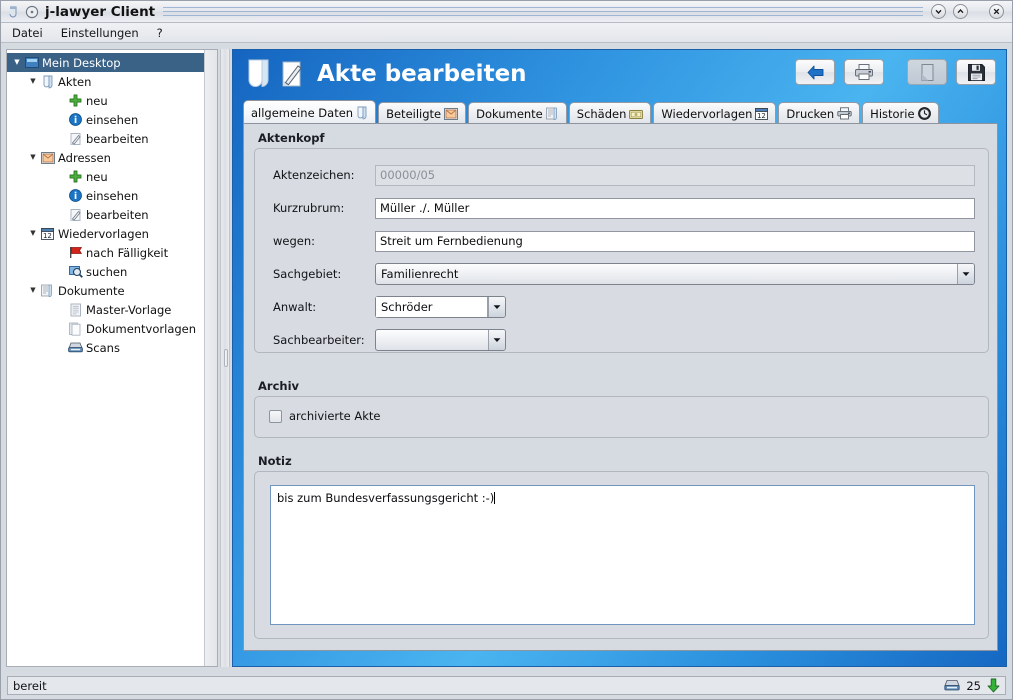 The height and width of the screenshot is (700, 1013). Describe the element at coordinates (75, 139) in the screenshot. I see `edit-icon` at that location.